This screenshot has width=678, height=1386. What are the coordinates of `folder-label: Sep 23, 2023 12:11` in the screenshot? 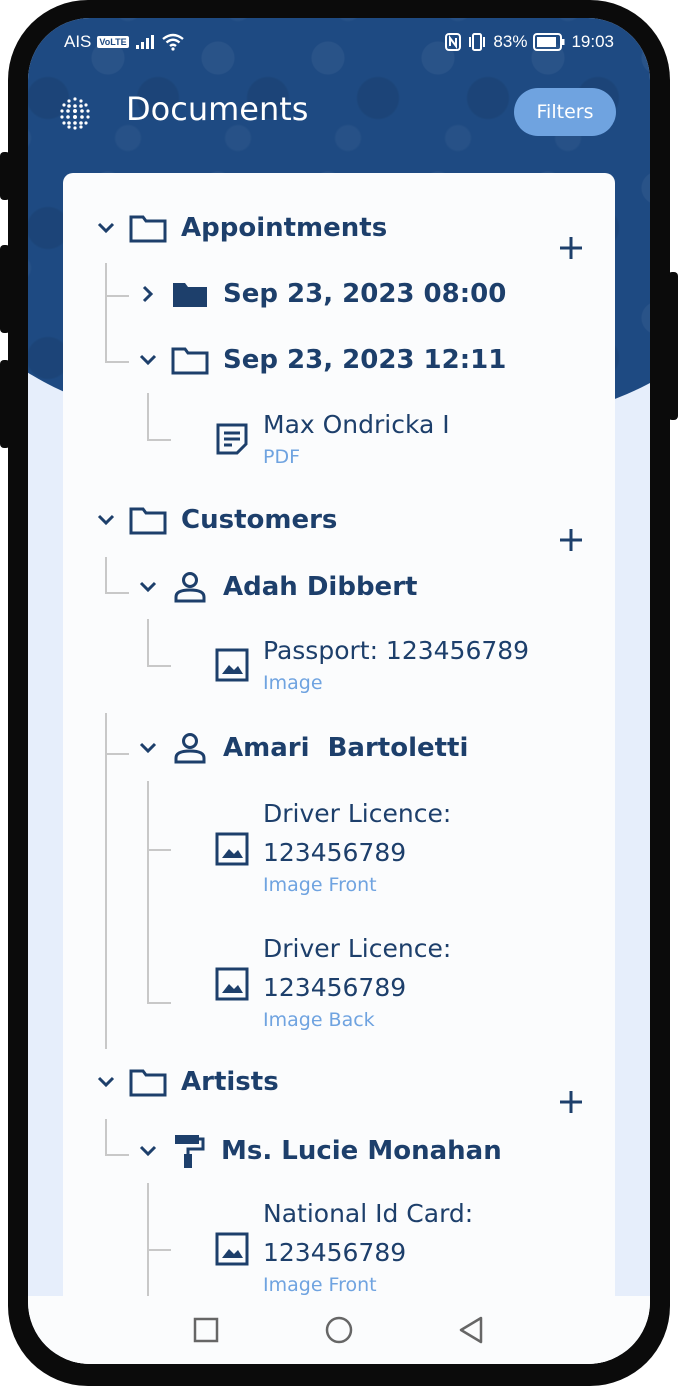 It's located at (365, 360).